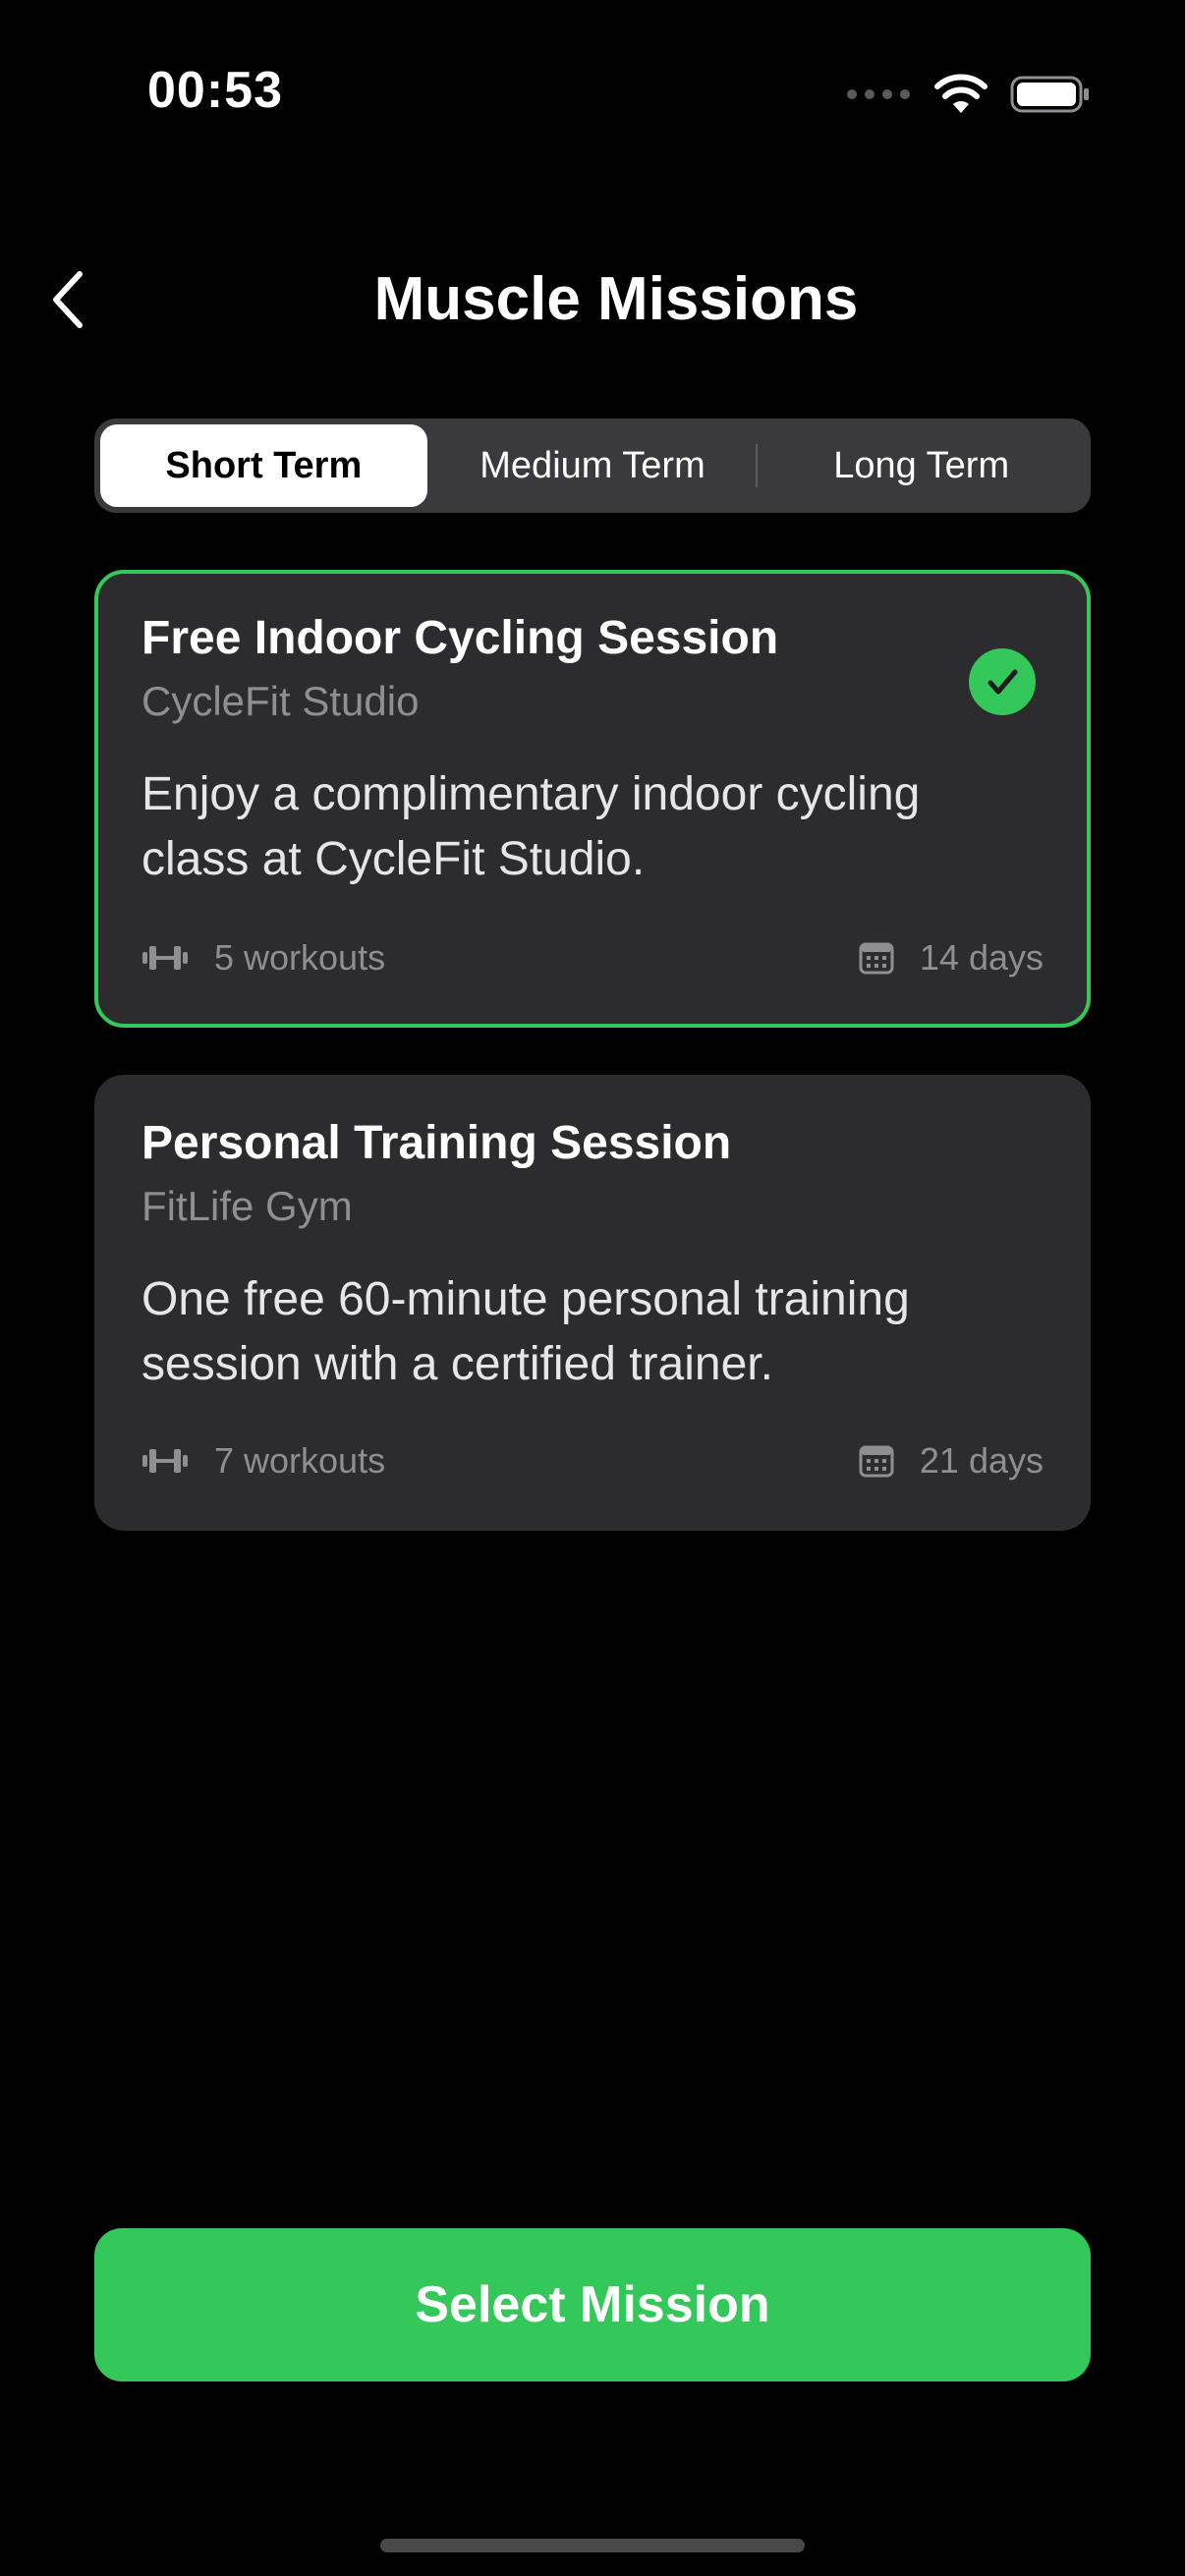 The image size is (1185, 2576). I want to click on page-title: Muscle Missions, so click(616, 299).